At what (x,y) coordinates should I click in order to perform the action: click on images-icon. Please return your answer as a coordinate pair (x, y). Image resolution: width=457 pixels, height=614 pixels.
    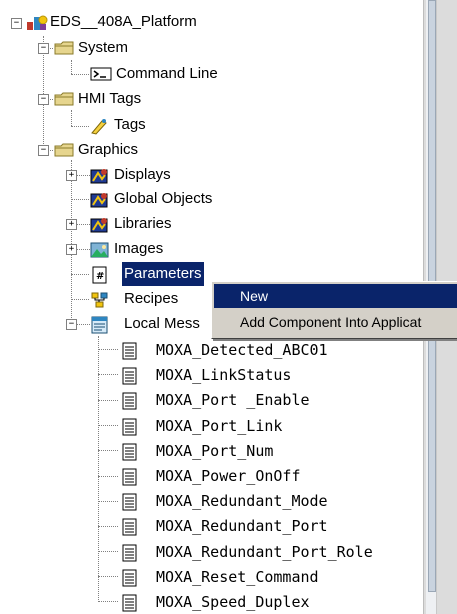
    Looking at the image, I should click on (99, 249).